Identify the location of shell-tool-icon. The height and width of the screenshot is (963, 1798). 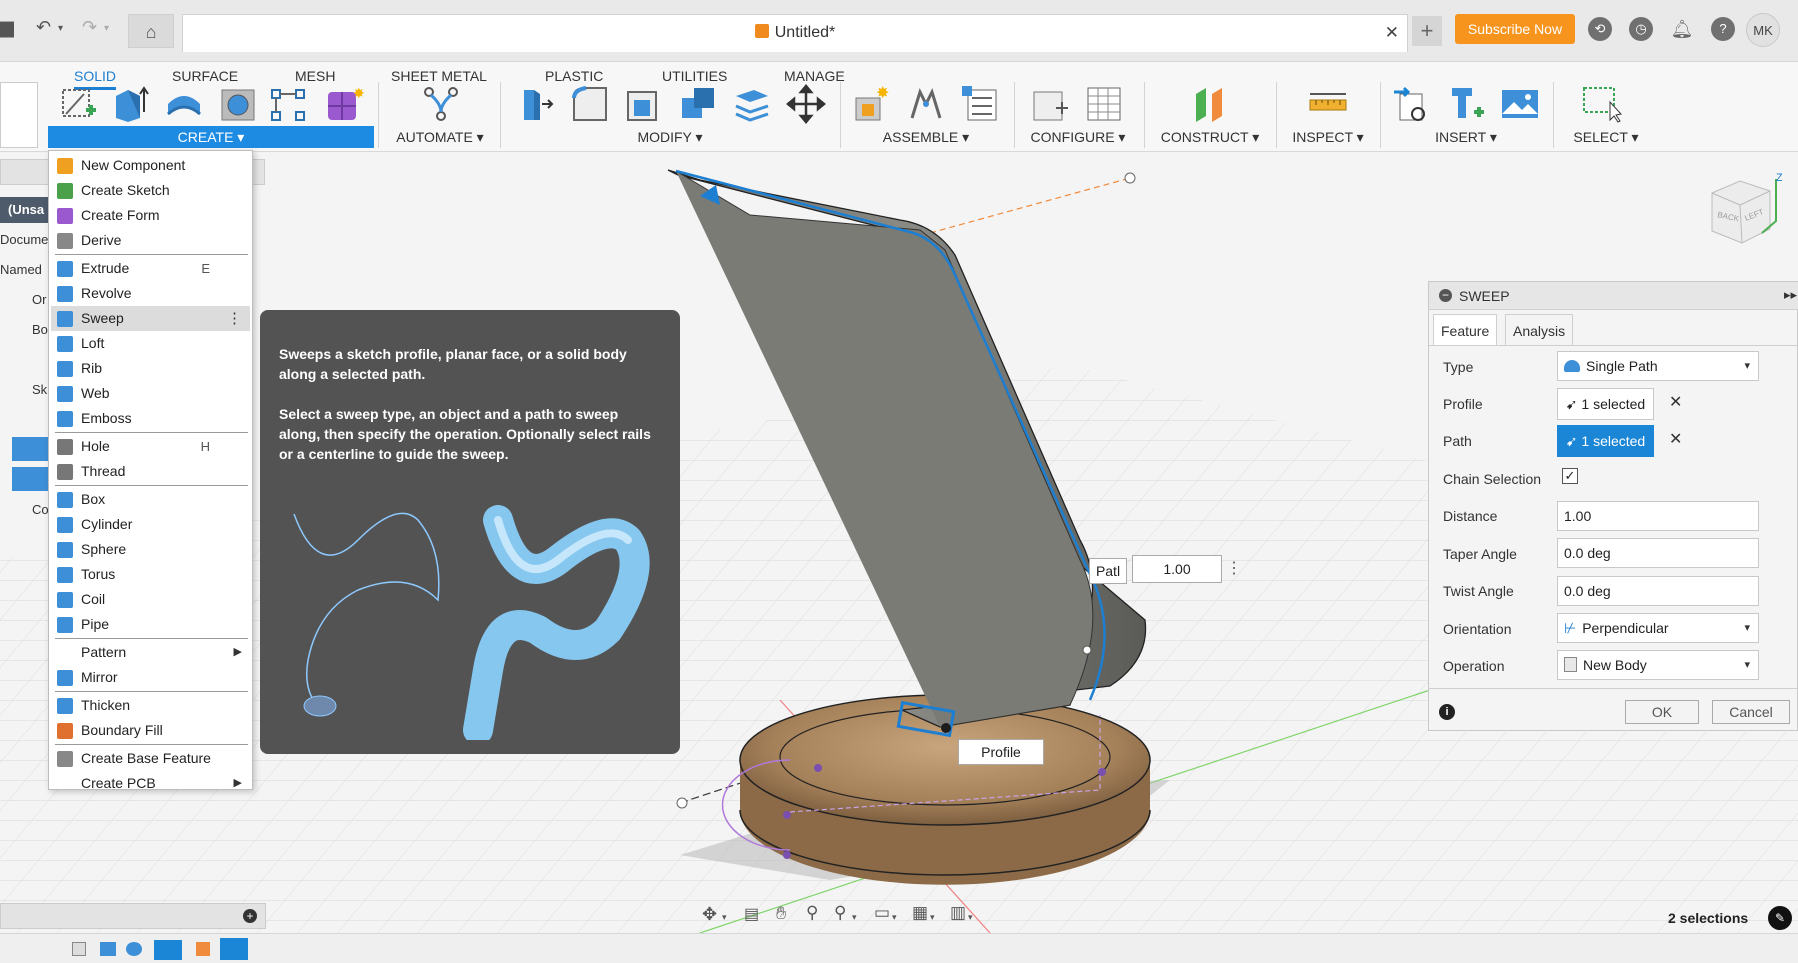
(644, 104).